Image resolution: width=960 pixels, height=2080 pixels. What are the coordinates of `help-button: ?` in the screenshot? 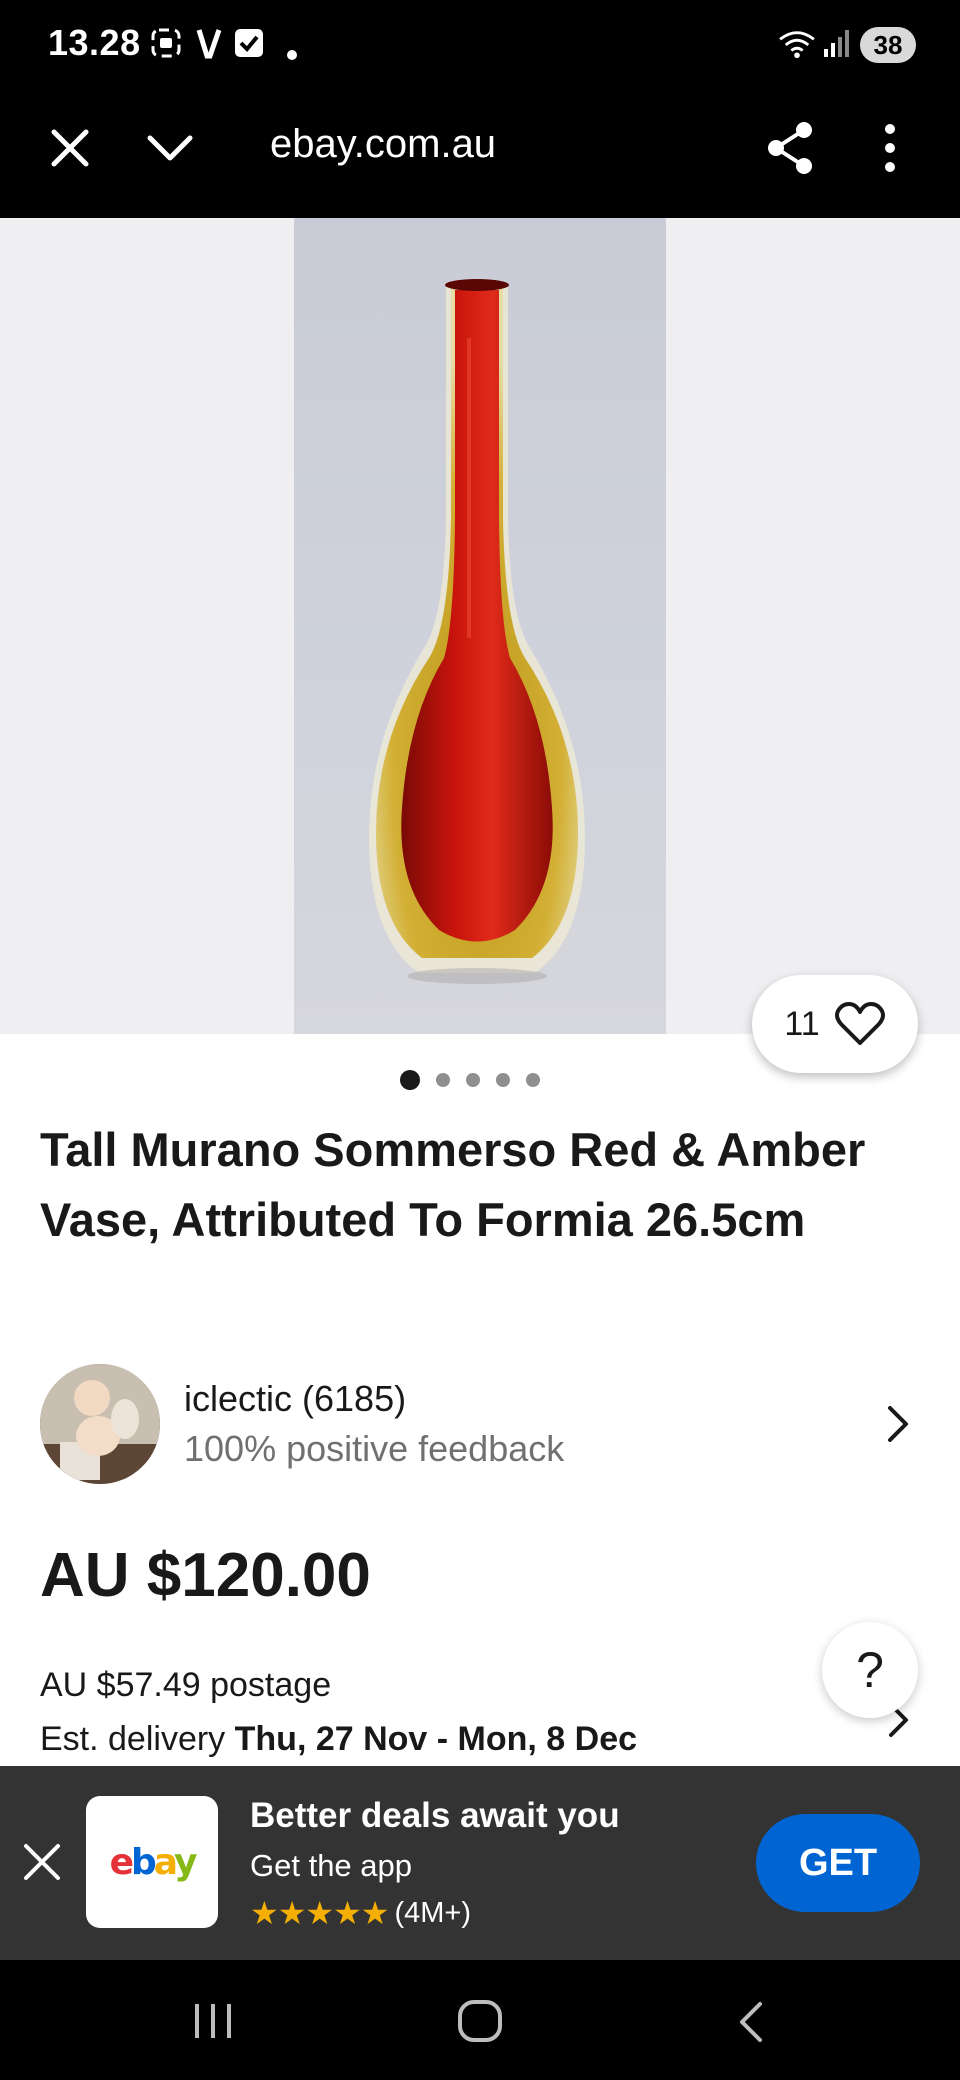 It's located at (870, 1670).